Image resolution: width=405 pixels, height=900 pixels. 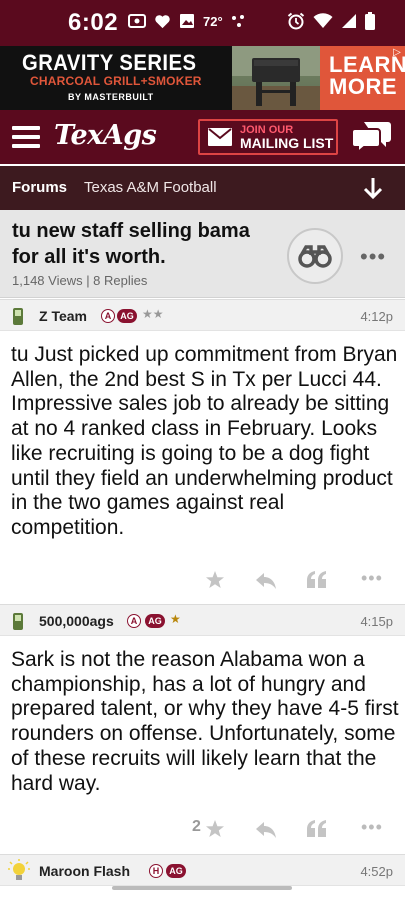 I want to click on thread-meta: 1,148 Views | 8 Replies, so click(x=80, y=280).